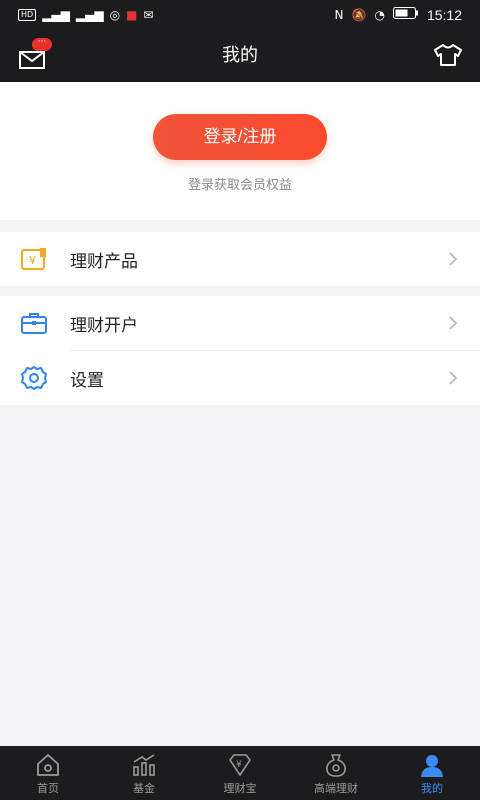  What do you see at coordinates (34, 323) in the screenshot?
I see `briefcase-icon` at bounding box center [34, 323].